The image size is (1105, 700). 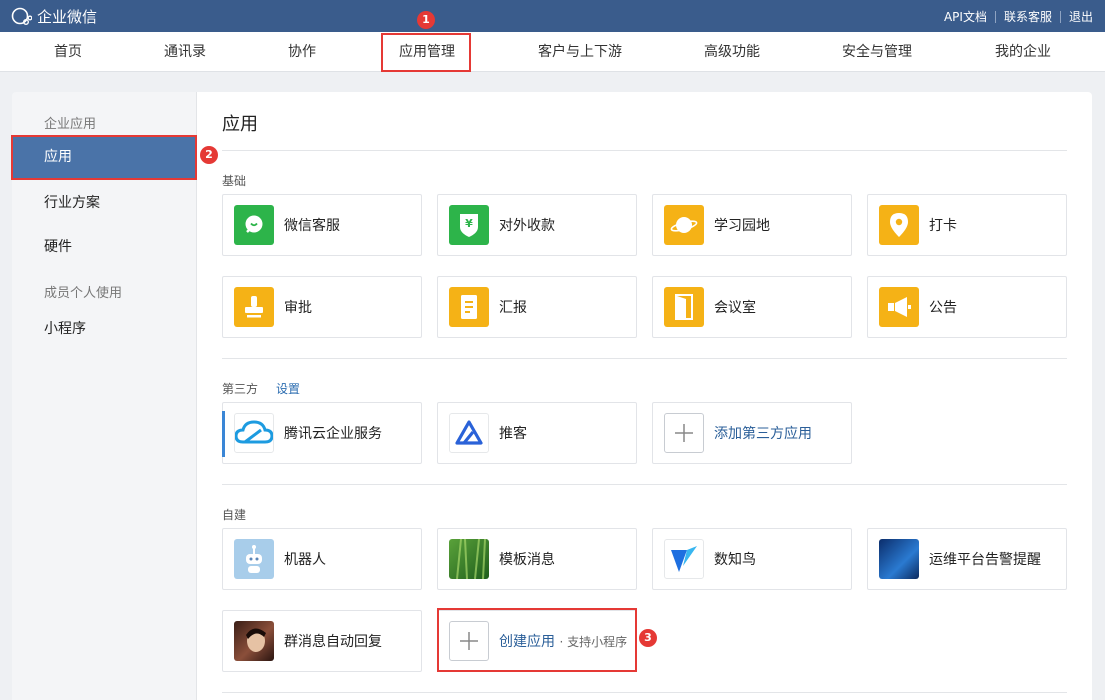 I want to click on planet-icon, so click(x=684, y=225).